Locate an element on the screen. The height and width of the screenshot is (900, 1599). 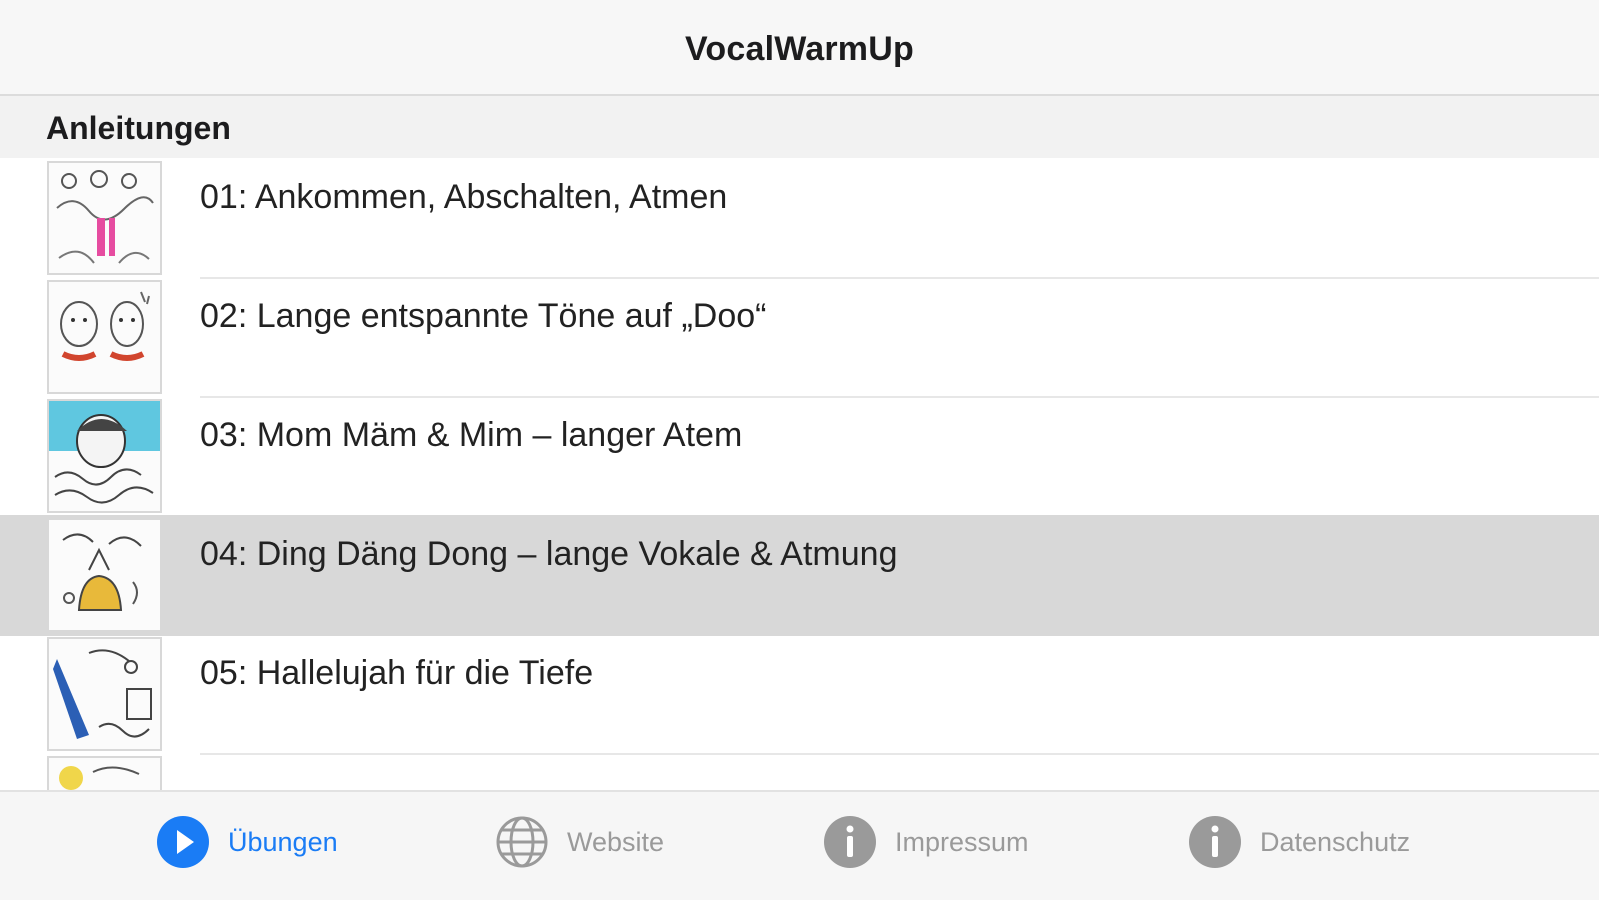
exercise-row-partial is located at coordinates (799, 771).